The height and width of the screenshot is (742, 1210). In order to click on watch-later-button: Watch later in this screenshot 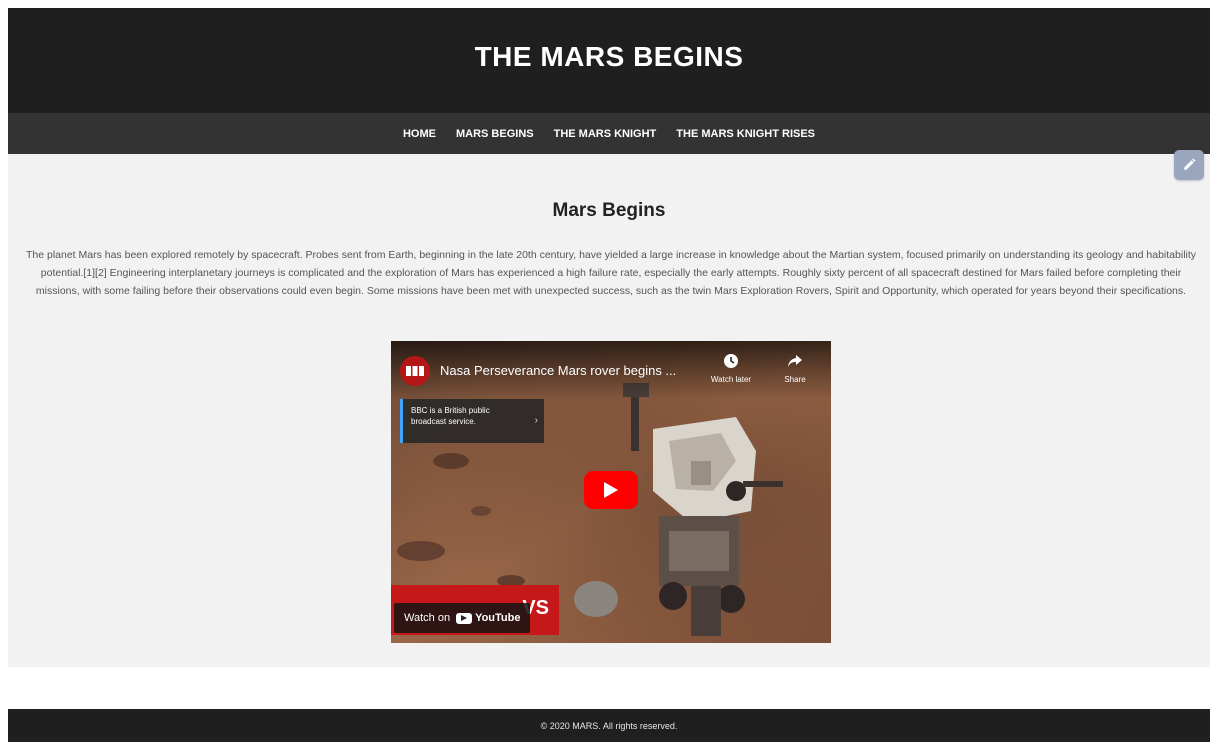, I will do `click(731, 368)`.